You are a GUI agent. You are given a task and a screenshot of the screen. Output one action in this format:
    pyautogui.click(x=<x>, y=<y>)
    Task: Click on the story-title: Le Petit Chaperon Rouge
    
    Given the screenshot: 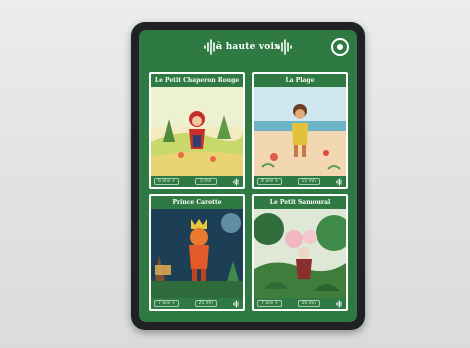 What is the action you would take?
    pyautogui.click(x=197, y=80)
    